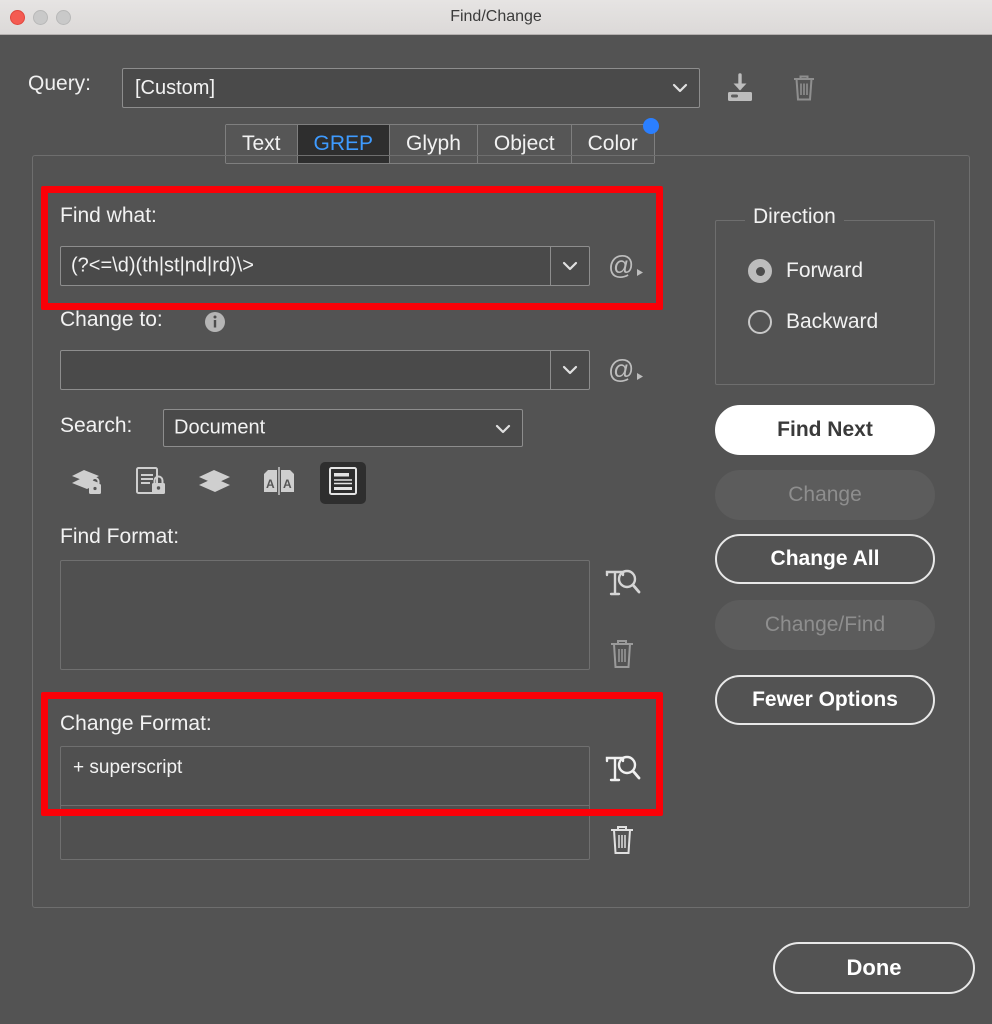  I want to click on tab-object-label: Object, so click(524, 143).